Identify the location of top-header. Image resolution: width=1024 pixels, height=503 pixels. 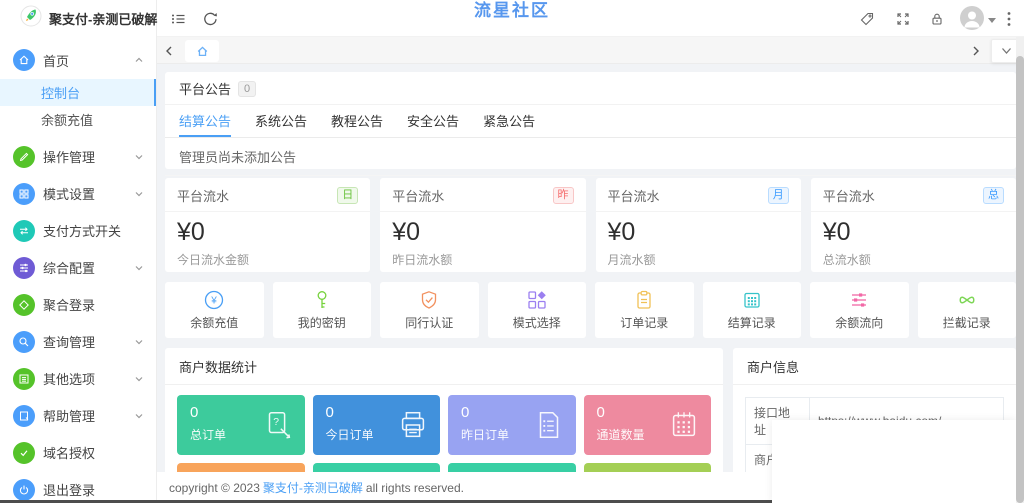
(590, 18).